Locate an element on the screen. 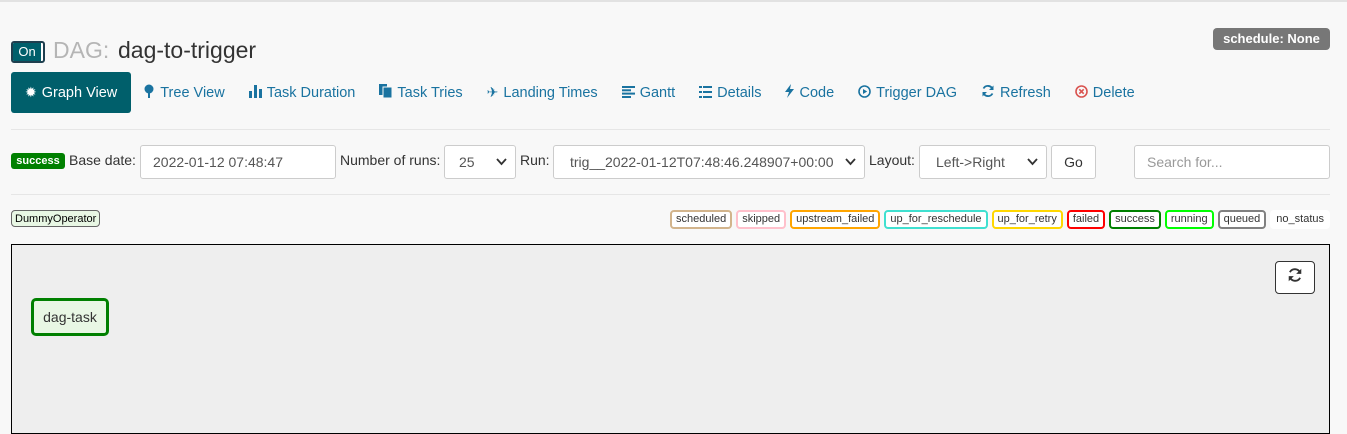 This screenshot has width=1347, height=434. tab-gantt: Gantt is located at coordinates (648, 92).